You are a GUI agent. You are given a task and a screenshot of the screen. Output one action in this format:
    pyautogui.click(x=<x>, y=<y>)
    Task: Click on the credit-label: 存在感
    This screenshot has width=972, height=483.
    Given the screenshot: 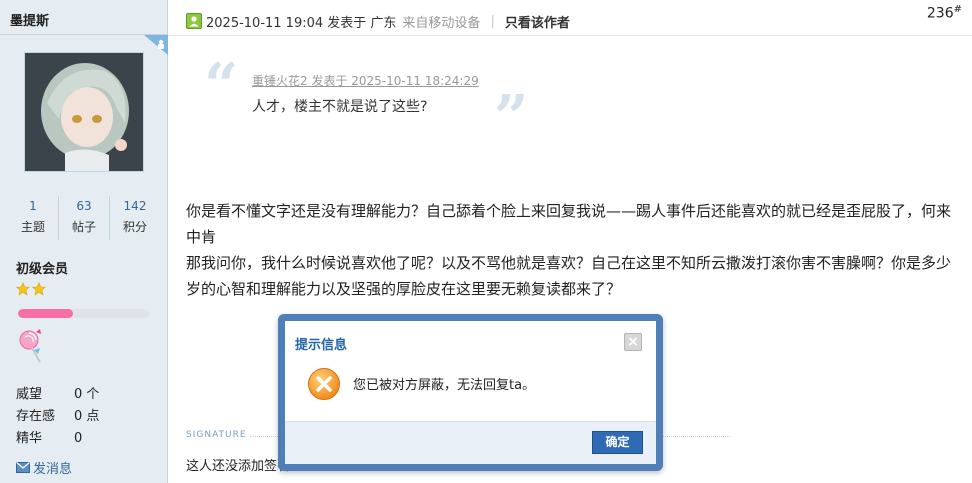 What is the action you would take?
    pyautogui.click(x=36, y=416)
    